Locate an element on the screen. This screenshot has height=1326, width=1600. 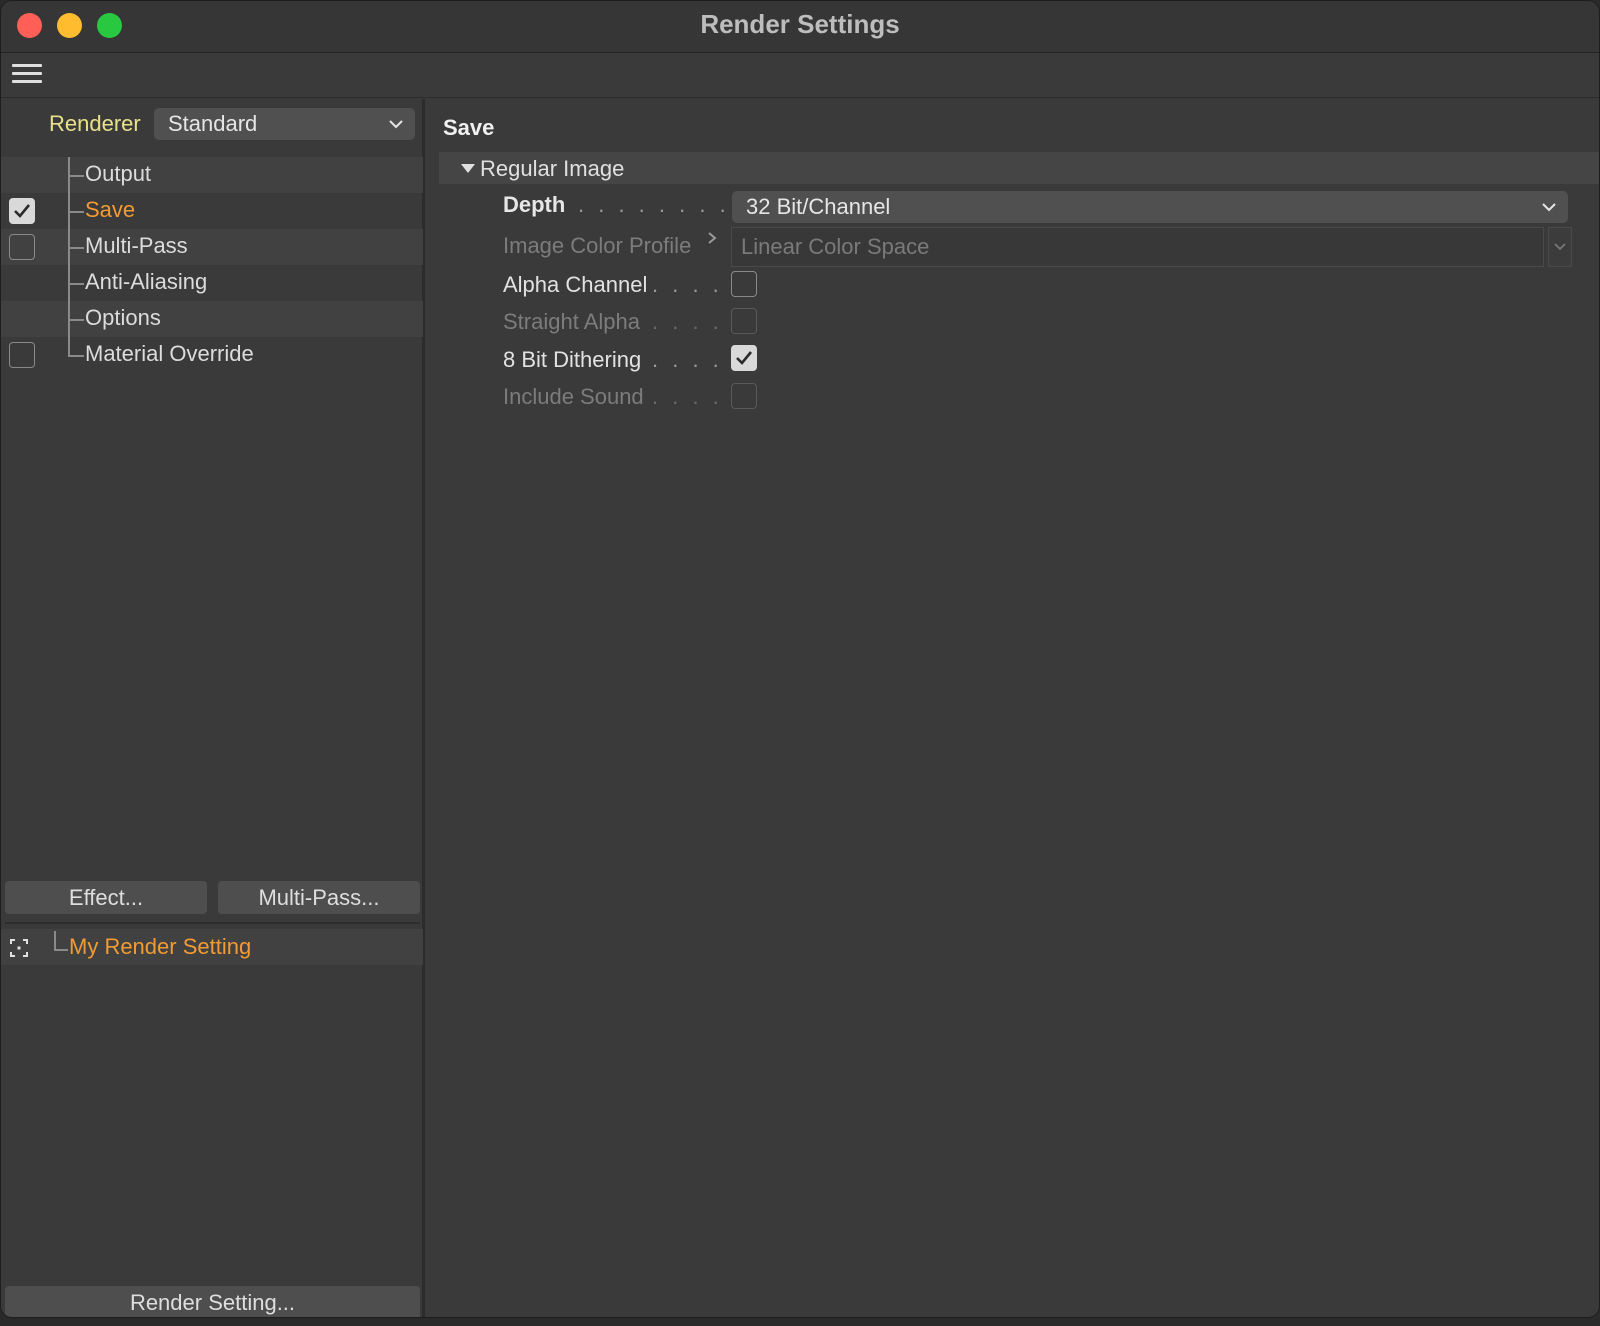
dithering-checkbox is located at coordinates (744, 358).